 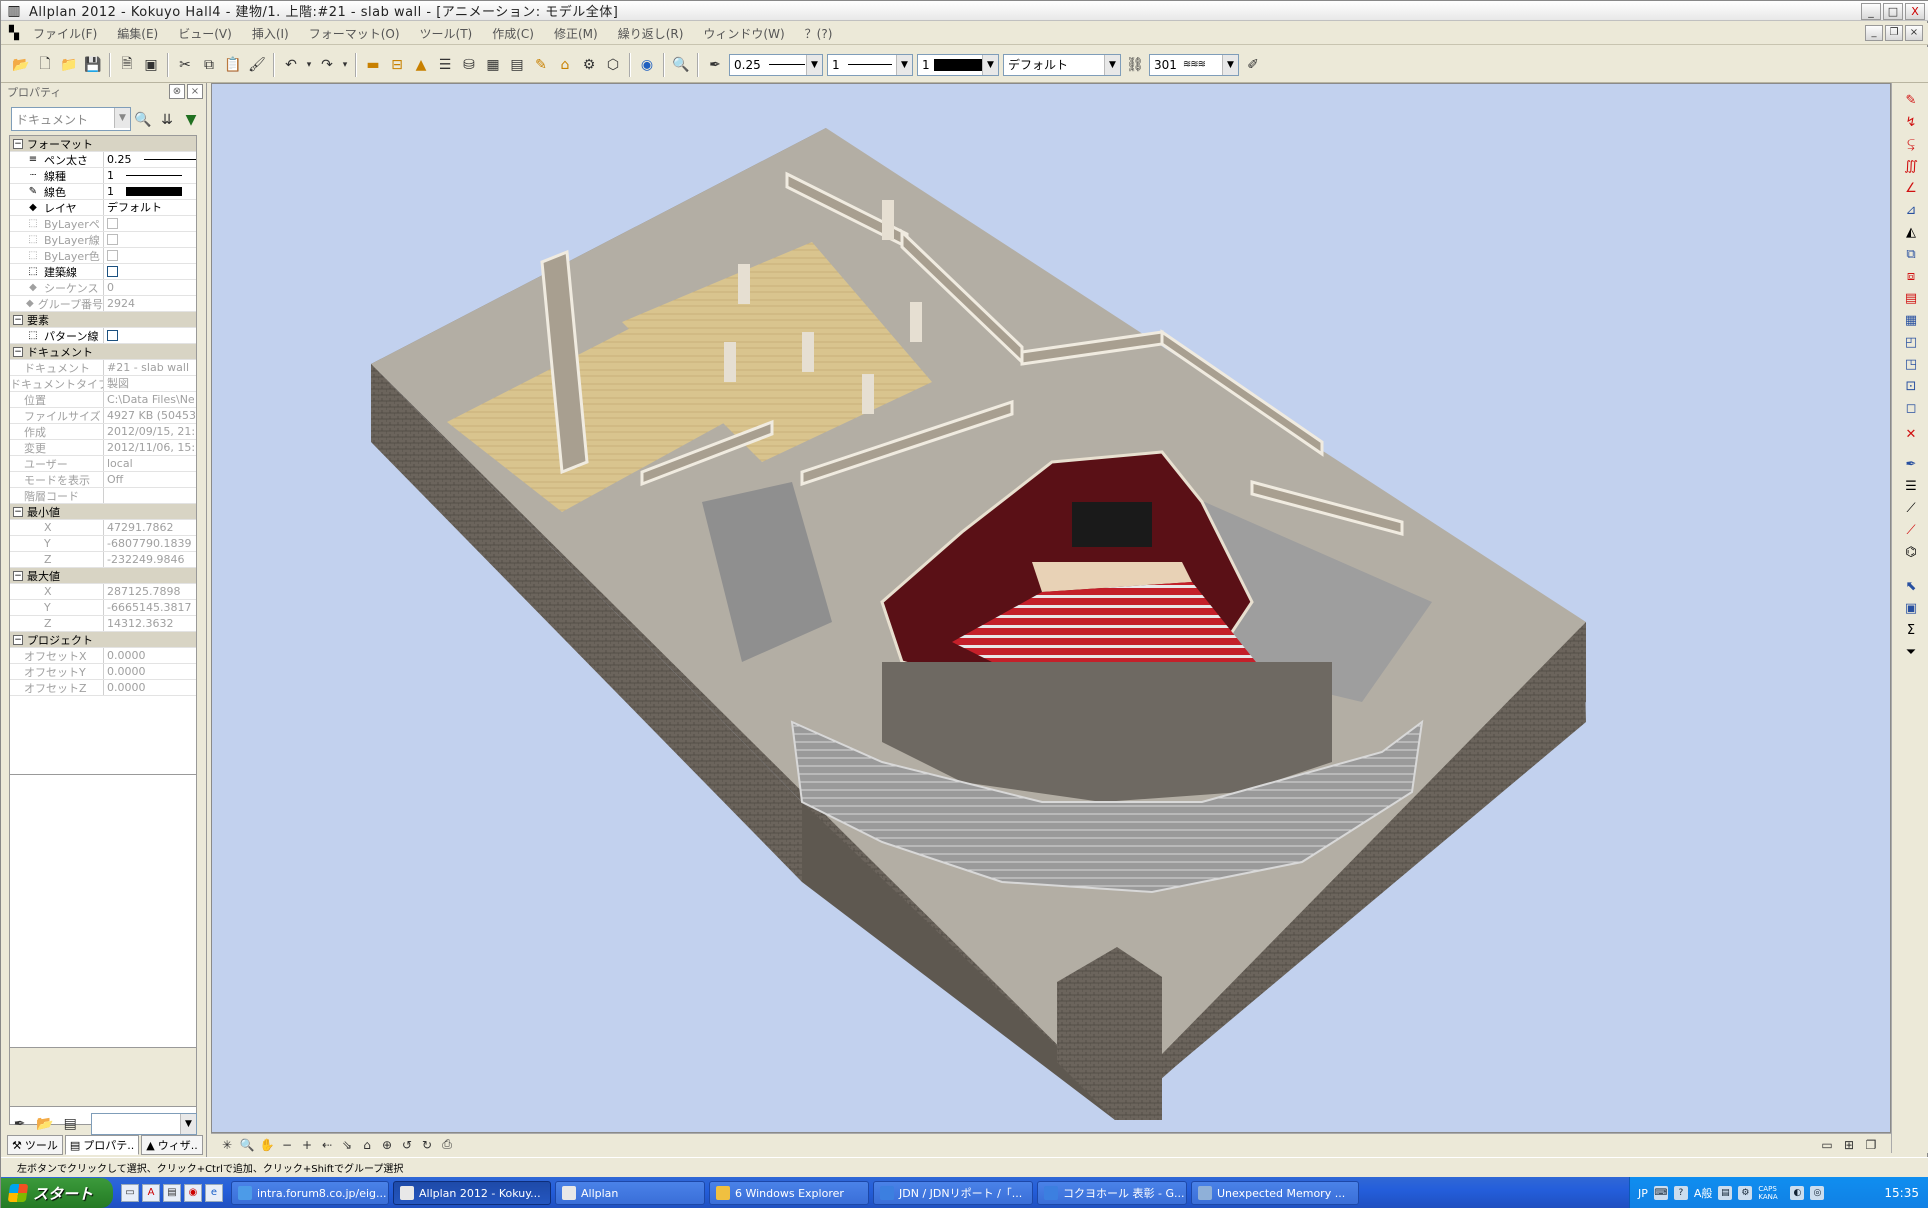 I want to click on favorites-select: ▼, so click(x=143, y=1124).